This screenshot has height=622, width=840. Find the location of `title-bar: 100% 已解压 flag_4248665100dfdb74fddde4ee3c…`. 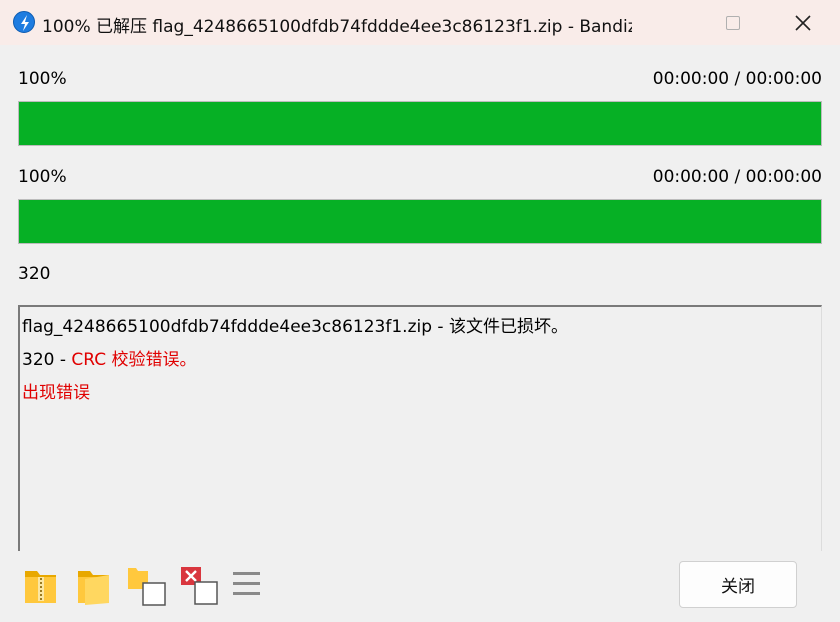

title-bar: 100% 已解压 flag_4248665100dfdb74fddde4ee3c… is located at coordinates (420, 22).